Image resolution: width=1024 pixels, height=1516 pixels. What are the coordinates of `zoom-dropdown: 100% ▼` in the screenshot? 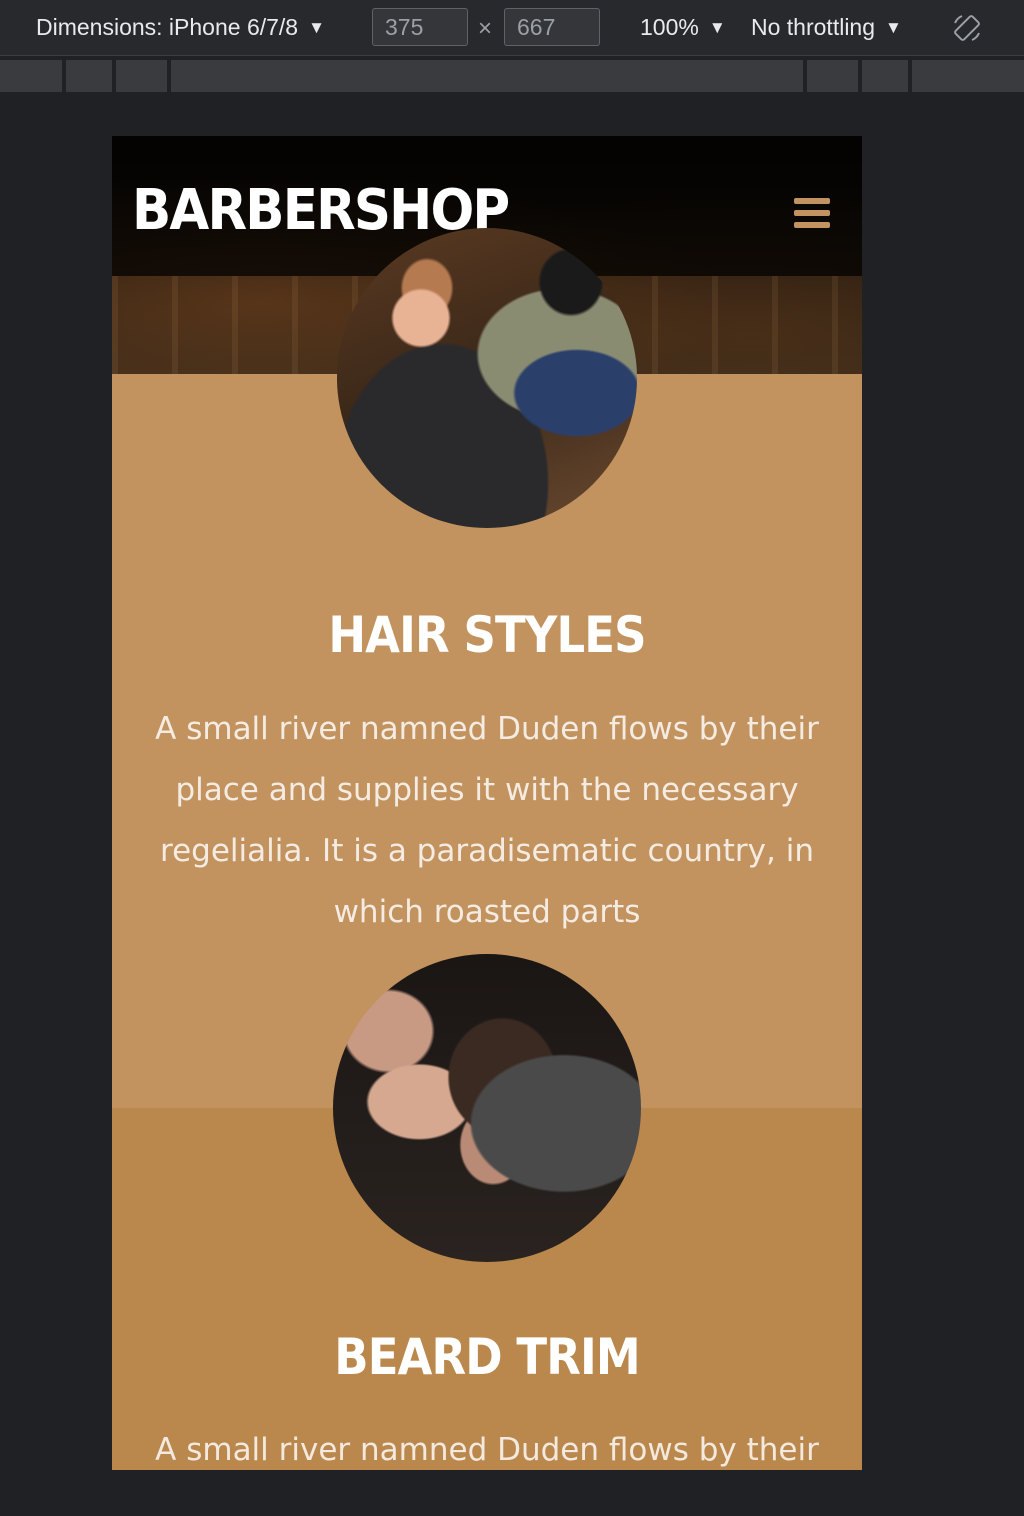 It's located at (683, 27).